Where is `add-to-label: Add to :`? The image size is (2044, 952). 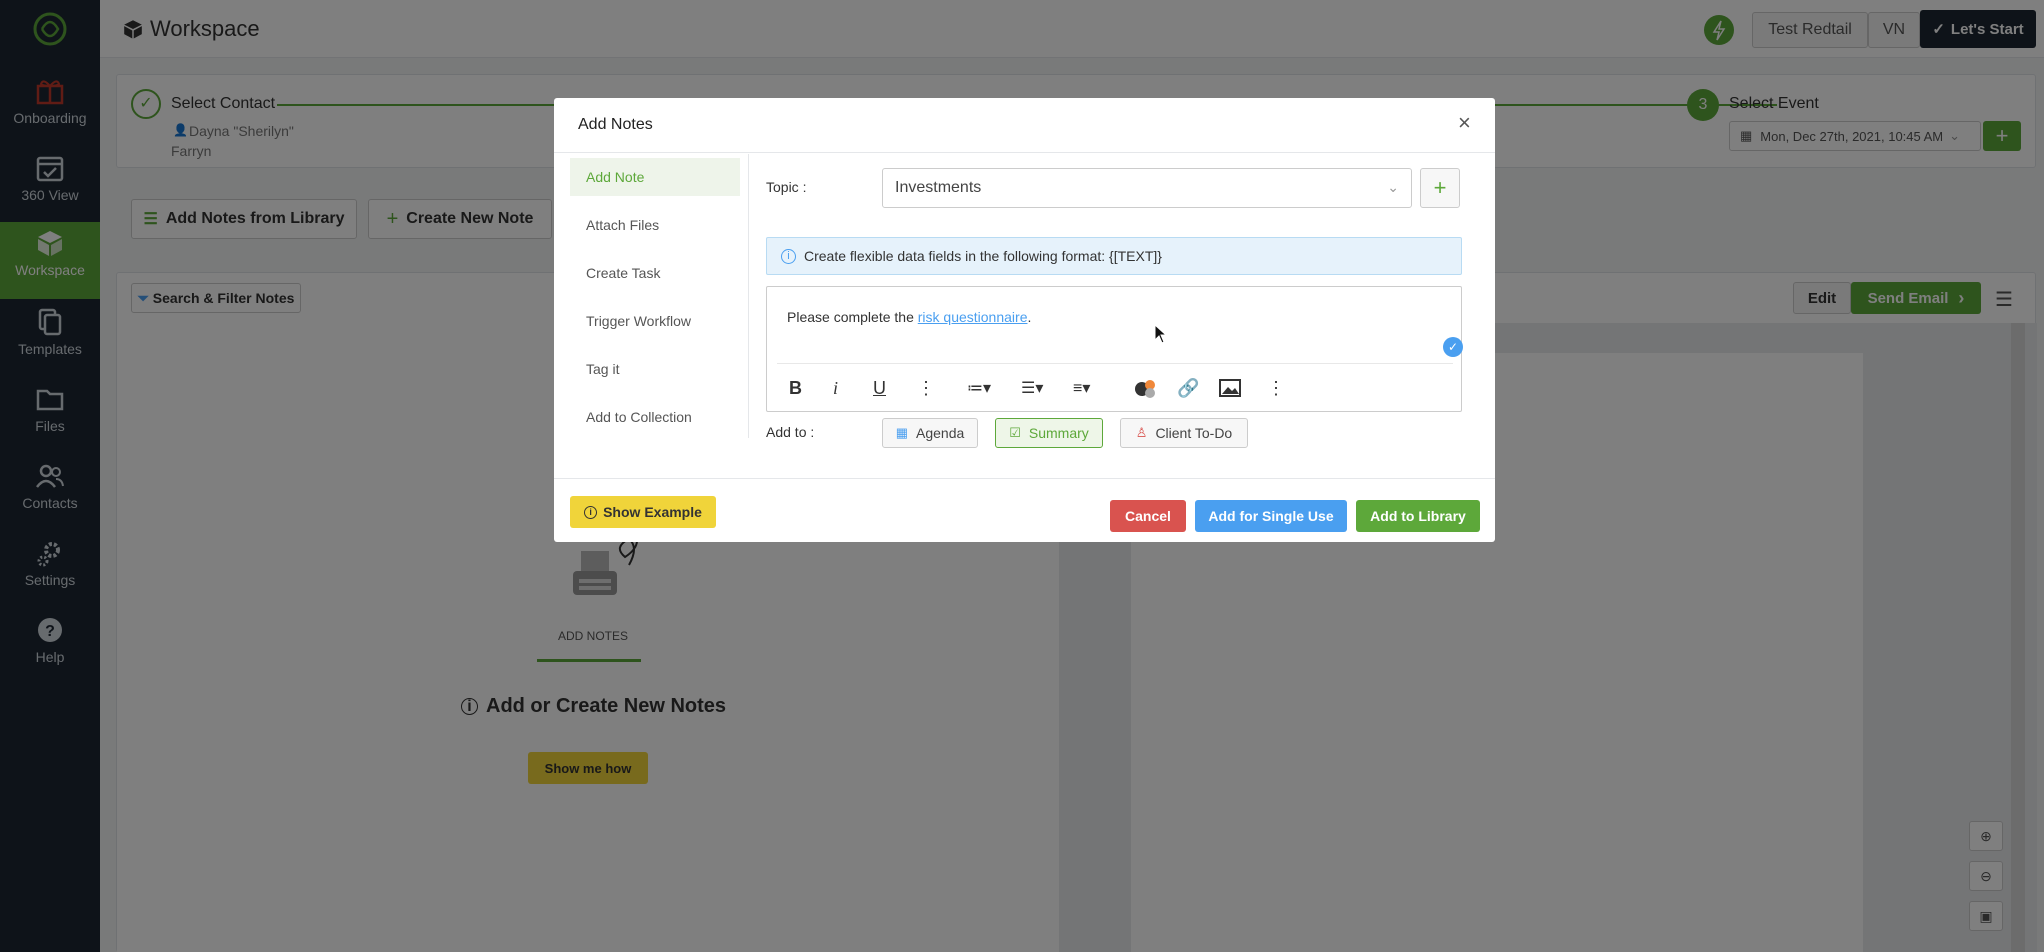 add-to-label: Add to : is located at coordinates (790, 432).